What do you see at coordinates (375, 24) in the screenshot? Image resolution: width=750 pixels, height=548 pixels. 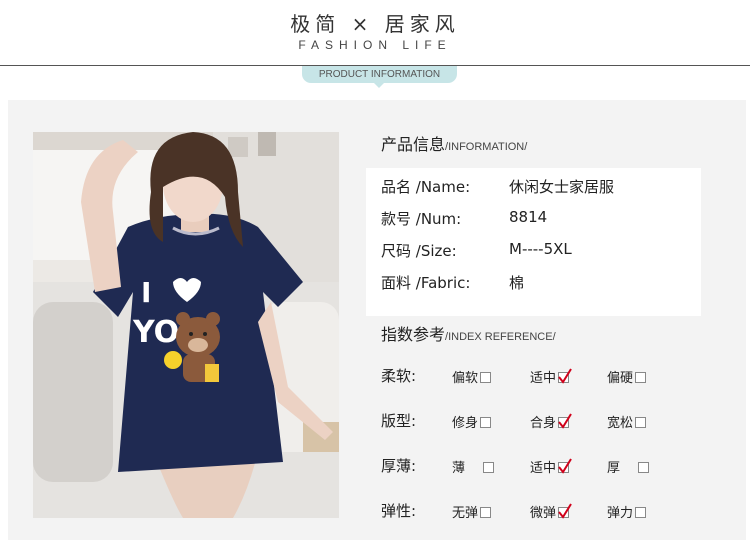 I see `page-title: 极简 × 居家风` at bounding box center [375, 24].